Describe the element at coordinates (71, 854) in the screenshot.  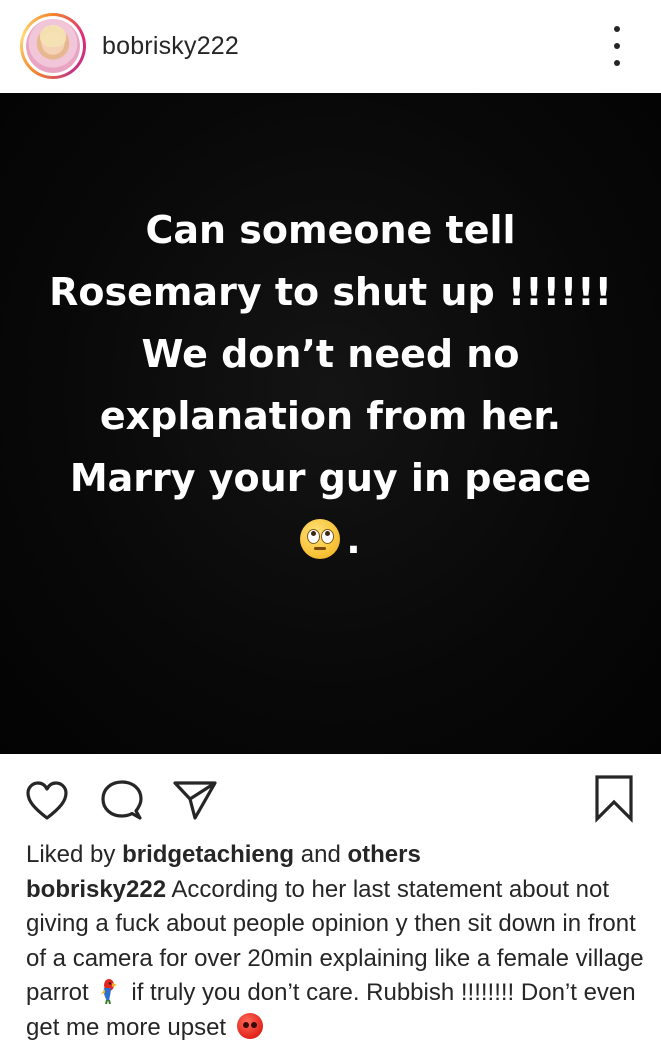
I see `likes-prefix: Liked by` at that location.